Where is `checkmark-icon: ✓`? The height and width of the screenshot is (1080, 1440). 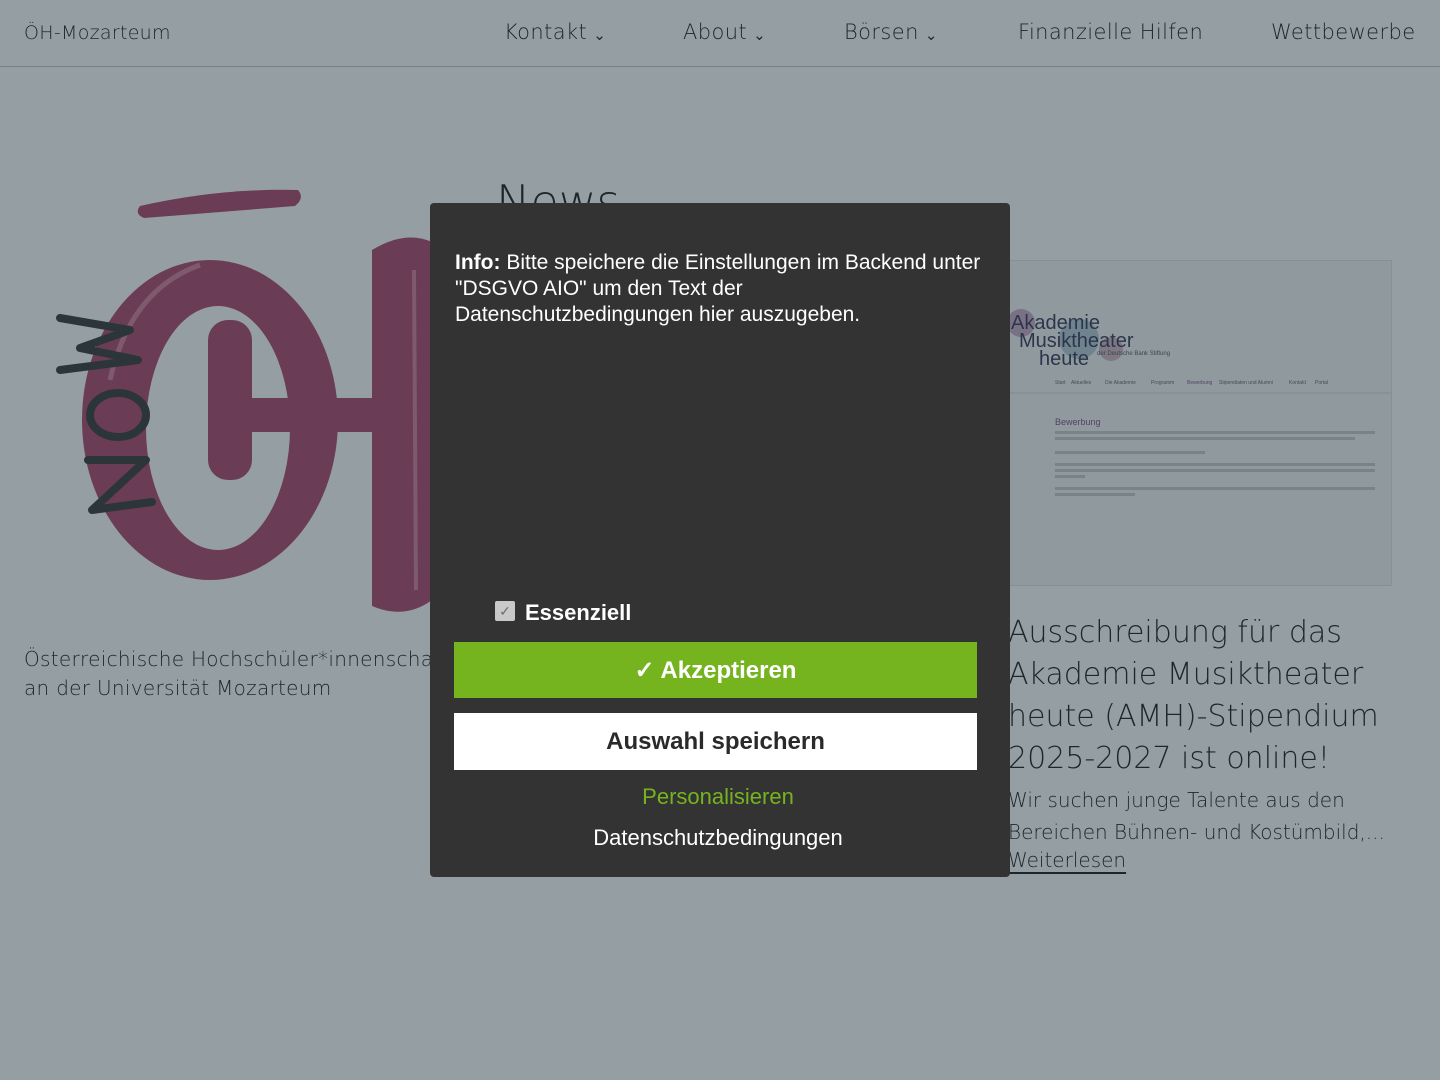 checkmark-icon: ✓ is located at coordinates (505, 610).